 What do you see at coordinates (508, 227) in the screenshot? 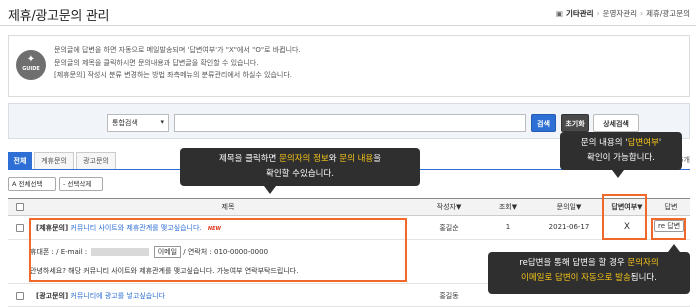
I see `row-views: 1` at bounding box center [508, 227].